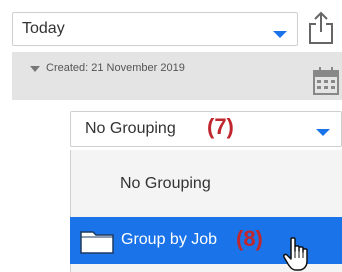  What do you see at coordinates (326, 81) in the screenshot?
I see `calendar-icon` at bounding box center [326, 81].